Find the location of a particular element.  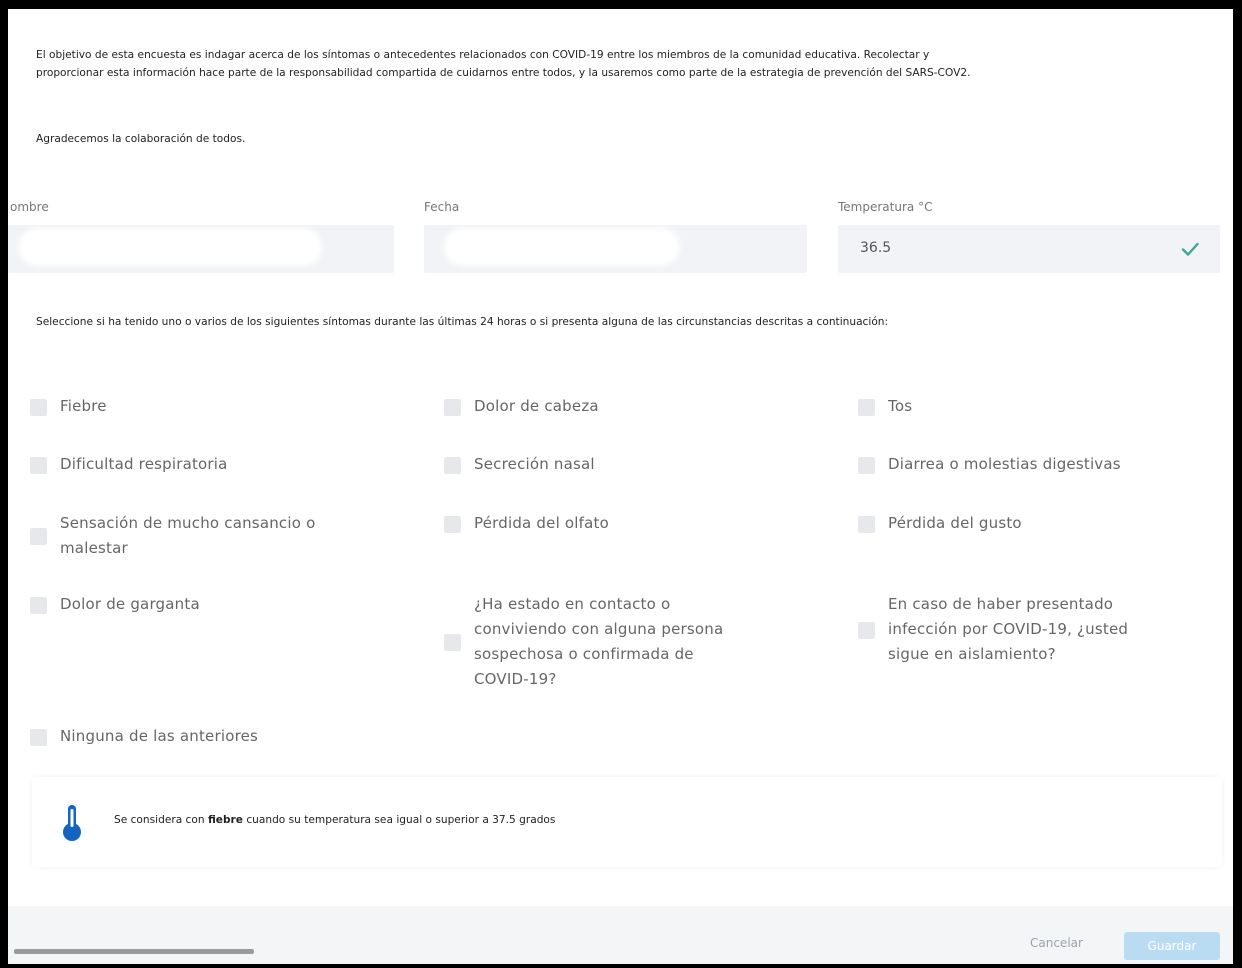

fecha-input is located at coordinates (615, 249).